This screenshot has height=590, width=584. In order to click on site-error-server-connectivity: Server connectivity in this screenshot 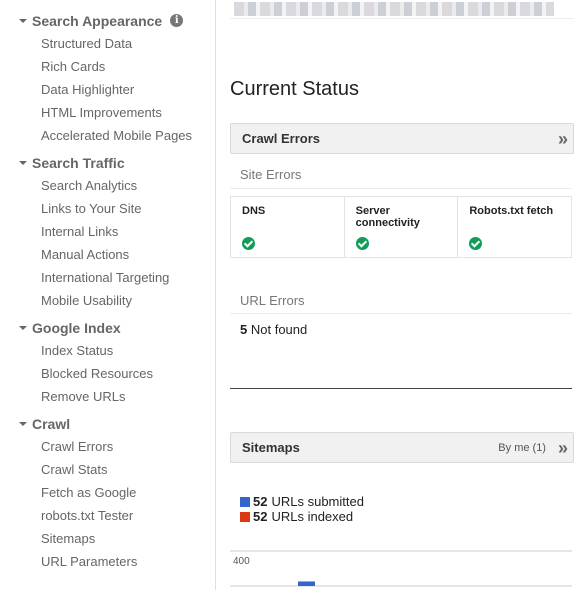, I will do `click(402, 227)`.